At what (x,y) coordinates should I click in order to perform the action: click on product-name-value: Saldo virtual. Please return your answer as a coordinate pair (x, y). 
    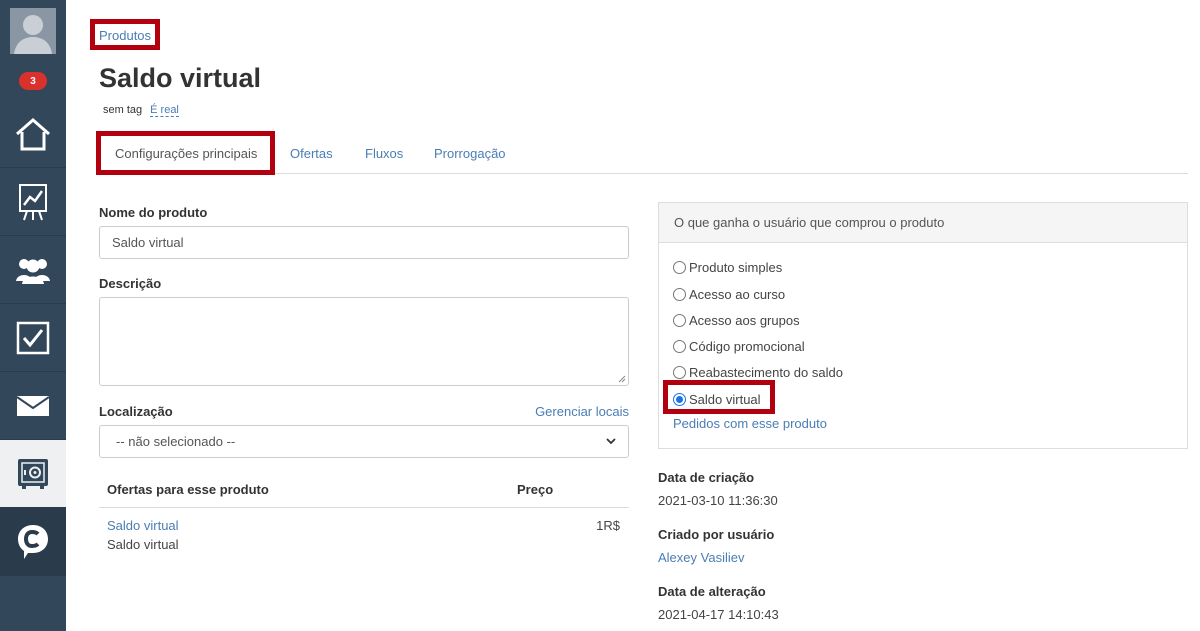
    Looking at the image, I should click on (148, 242).